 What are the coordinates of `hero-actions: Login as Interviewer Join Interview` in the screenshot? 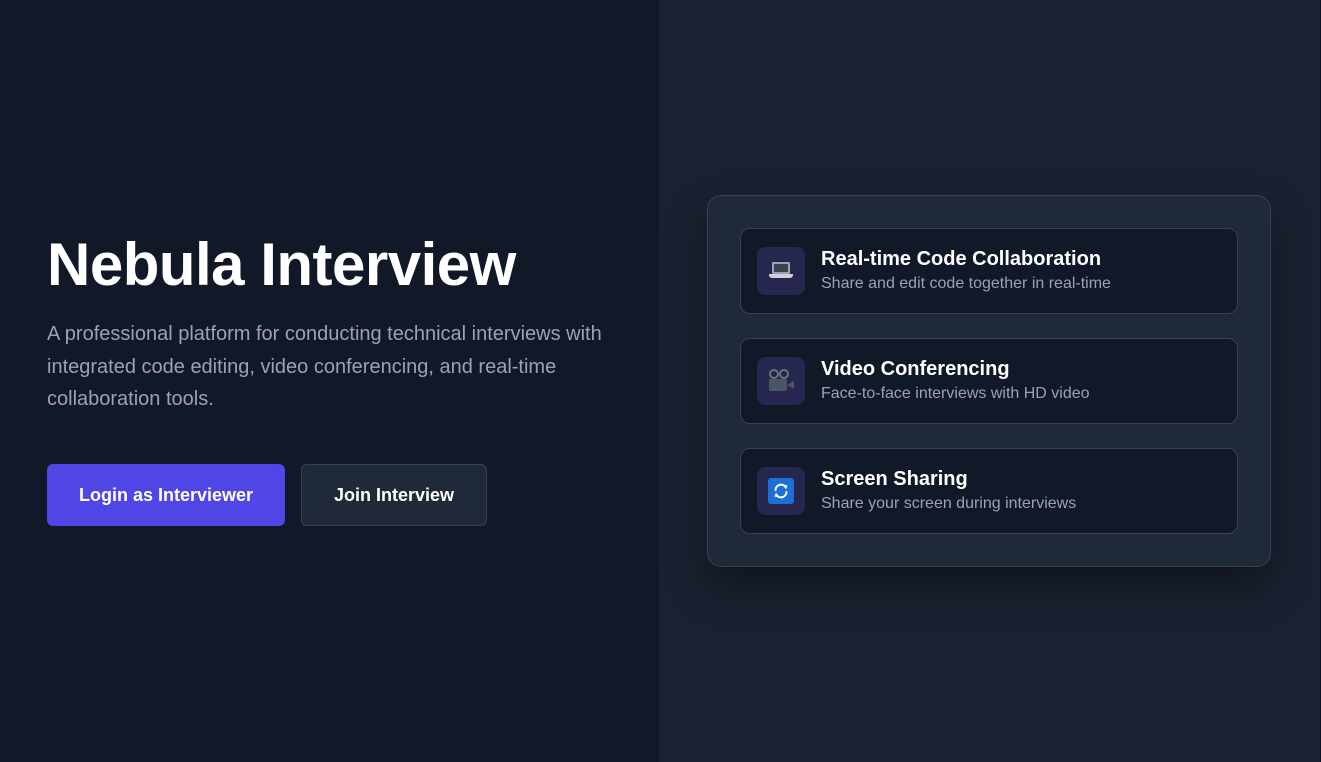 It's located at (267, 495).